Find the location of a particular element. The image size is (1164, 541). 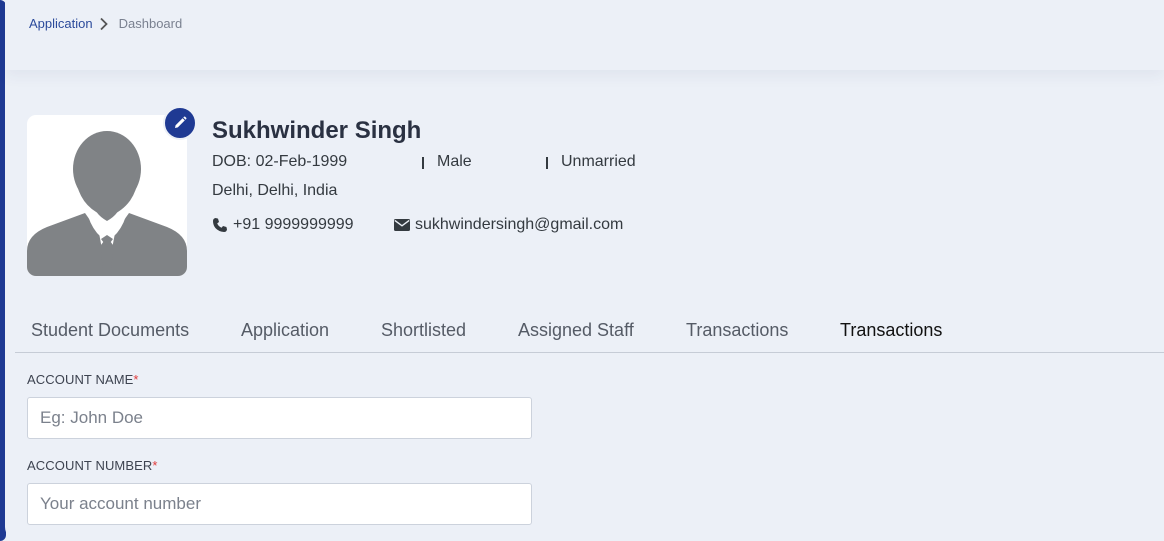

pencil-icon is located at coordinates (181, 122).